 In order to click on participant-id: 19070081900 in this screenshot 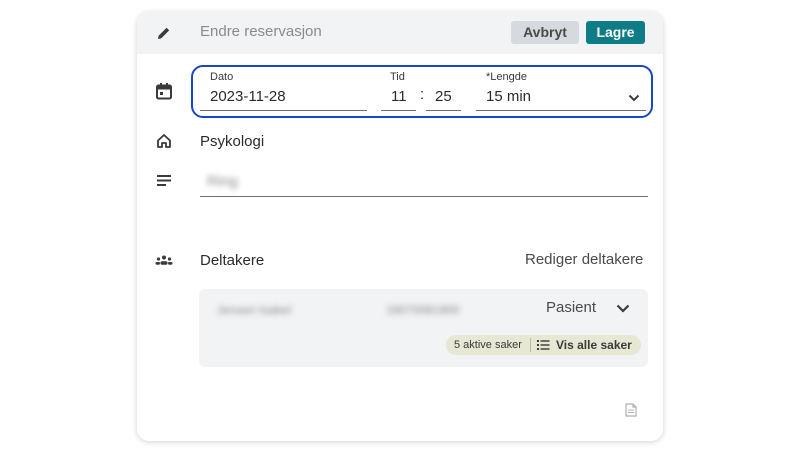, I will do `click(423, 310)`.